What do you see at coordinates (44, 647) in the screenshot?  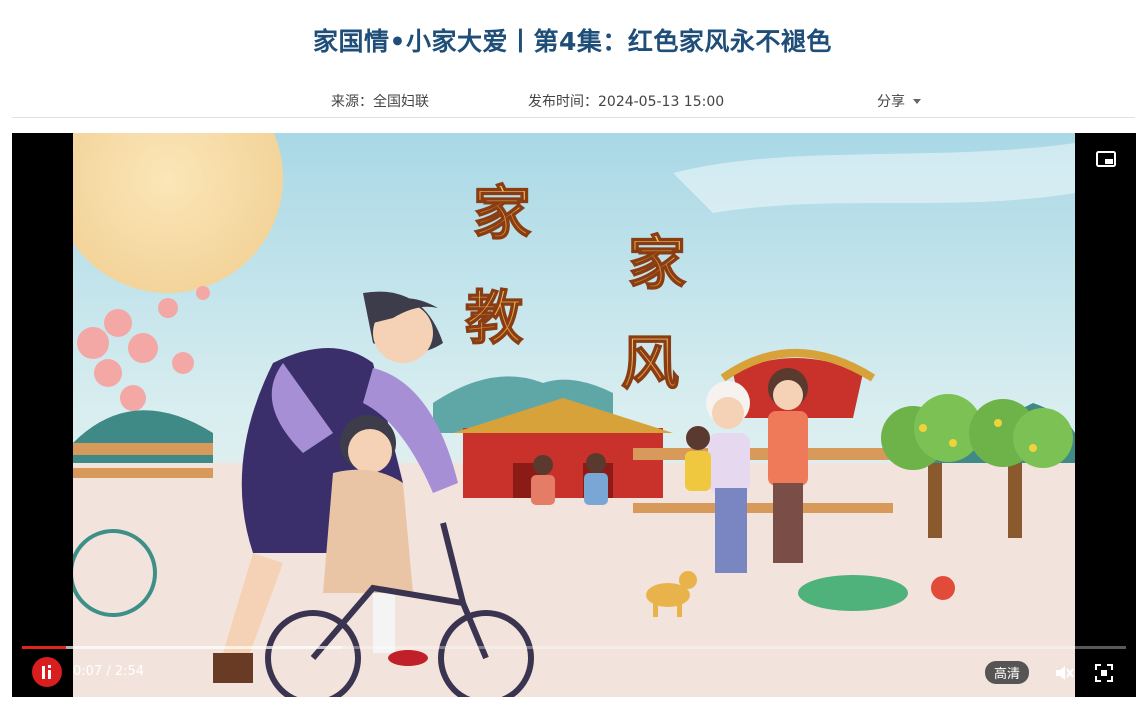 I see `progress-played` at bounding box center [44, 647].